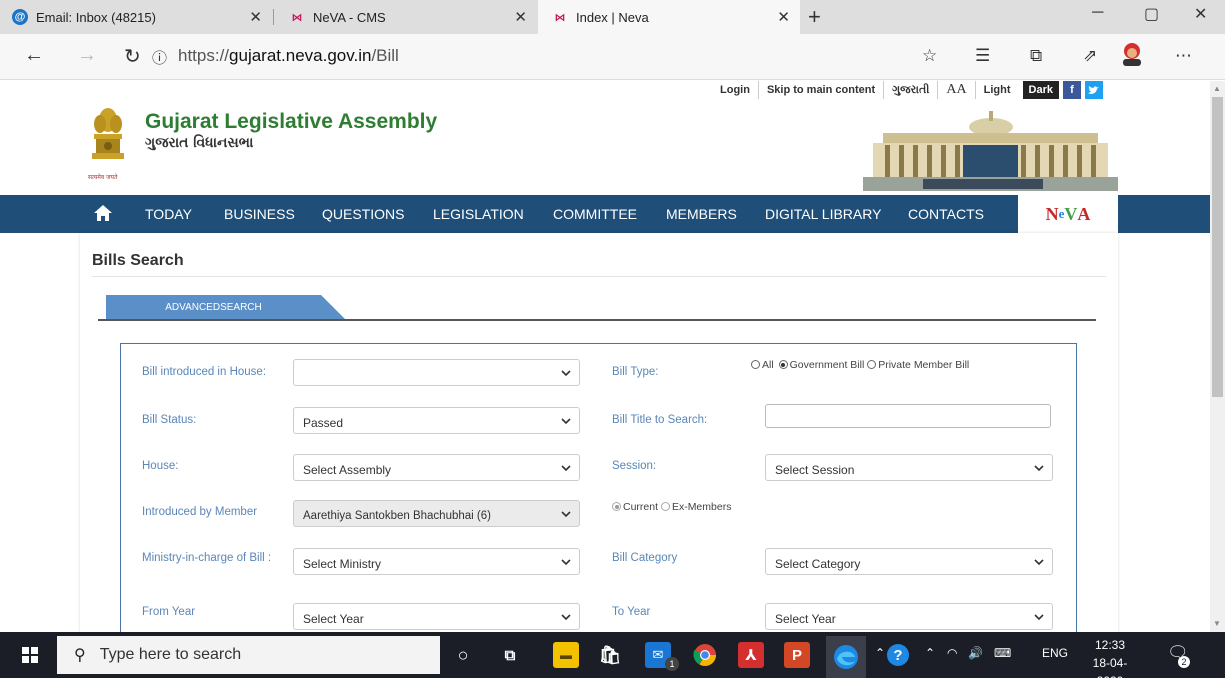  Describe the element at coordinates (478, 214) in the screenshot. I see `nav-legislation: LEGISLATION` at that location.